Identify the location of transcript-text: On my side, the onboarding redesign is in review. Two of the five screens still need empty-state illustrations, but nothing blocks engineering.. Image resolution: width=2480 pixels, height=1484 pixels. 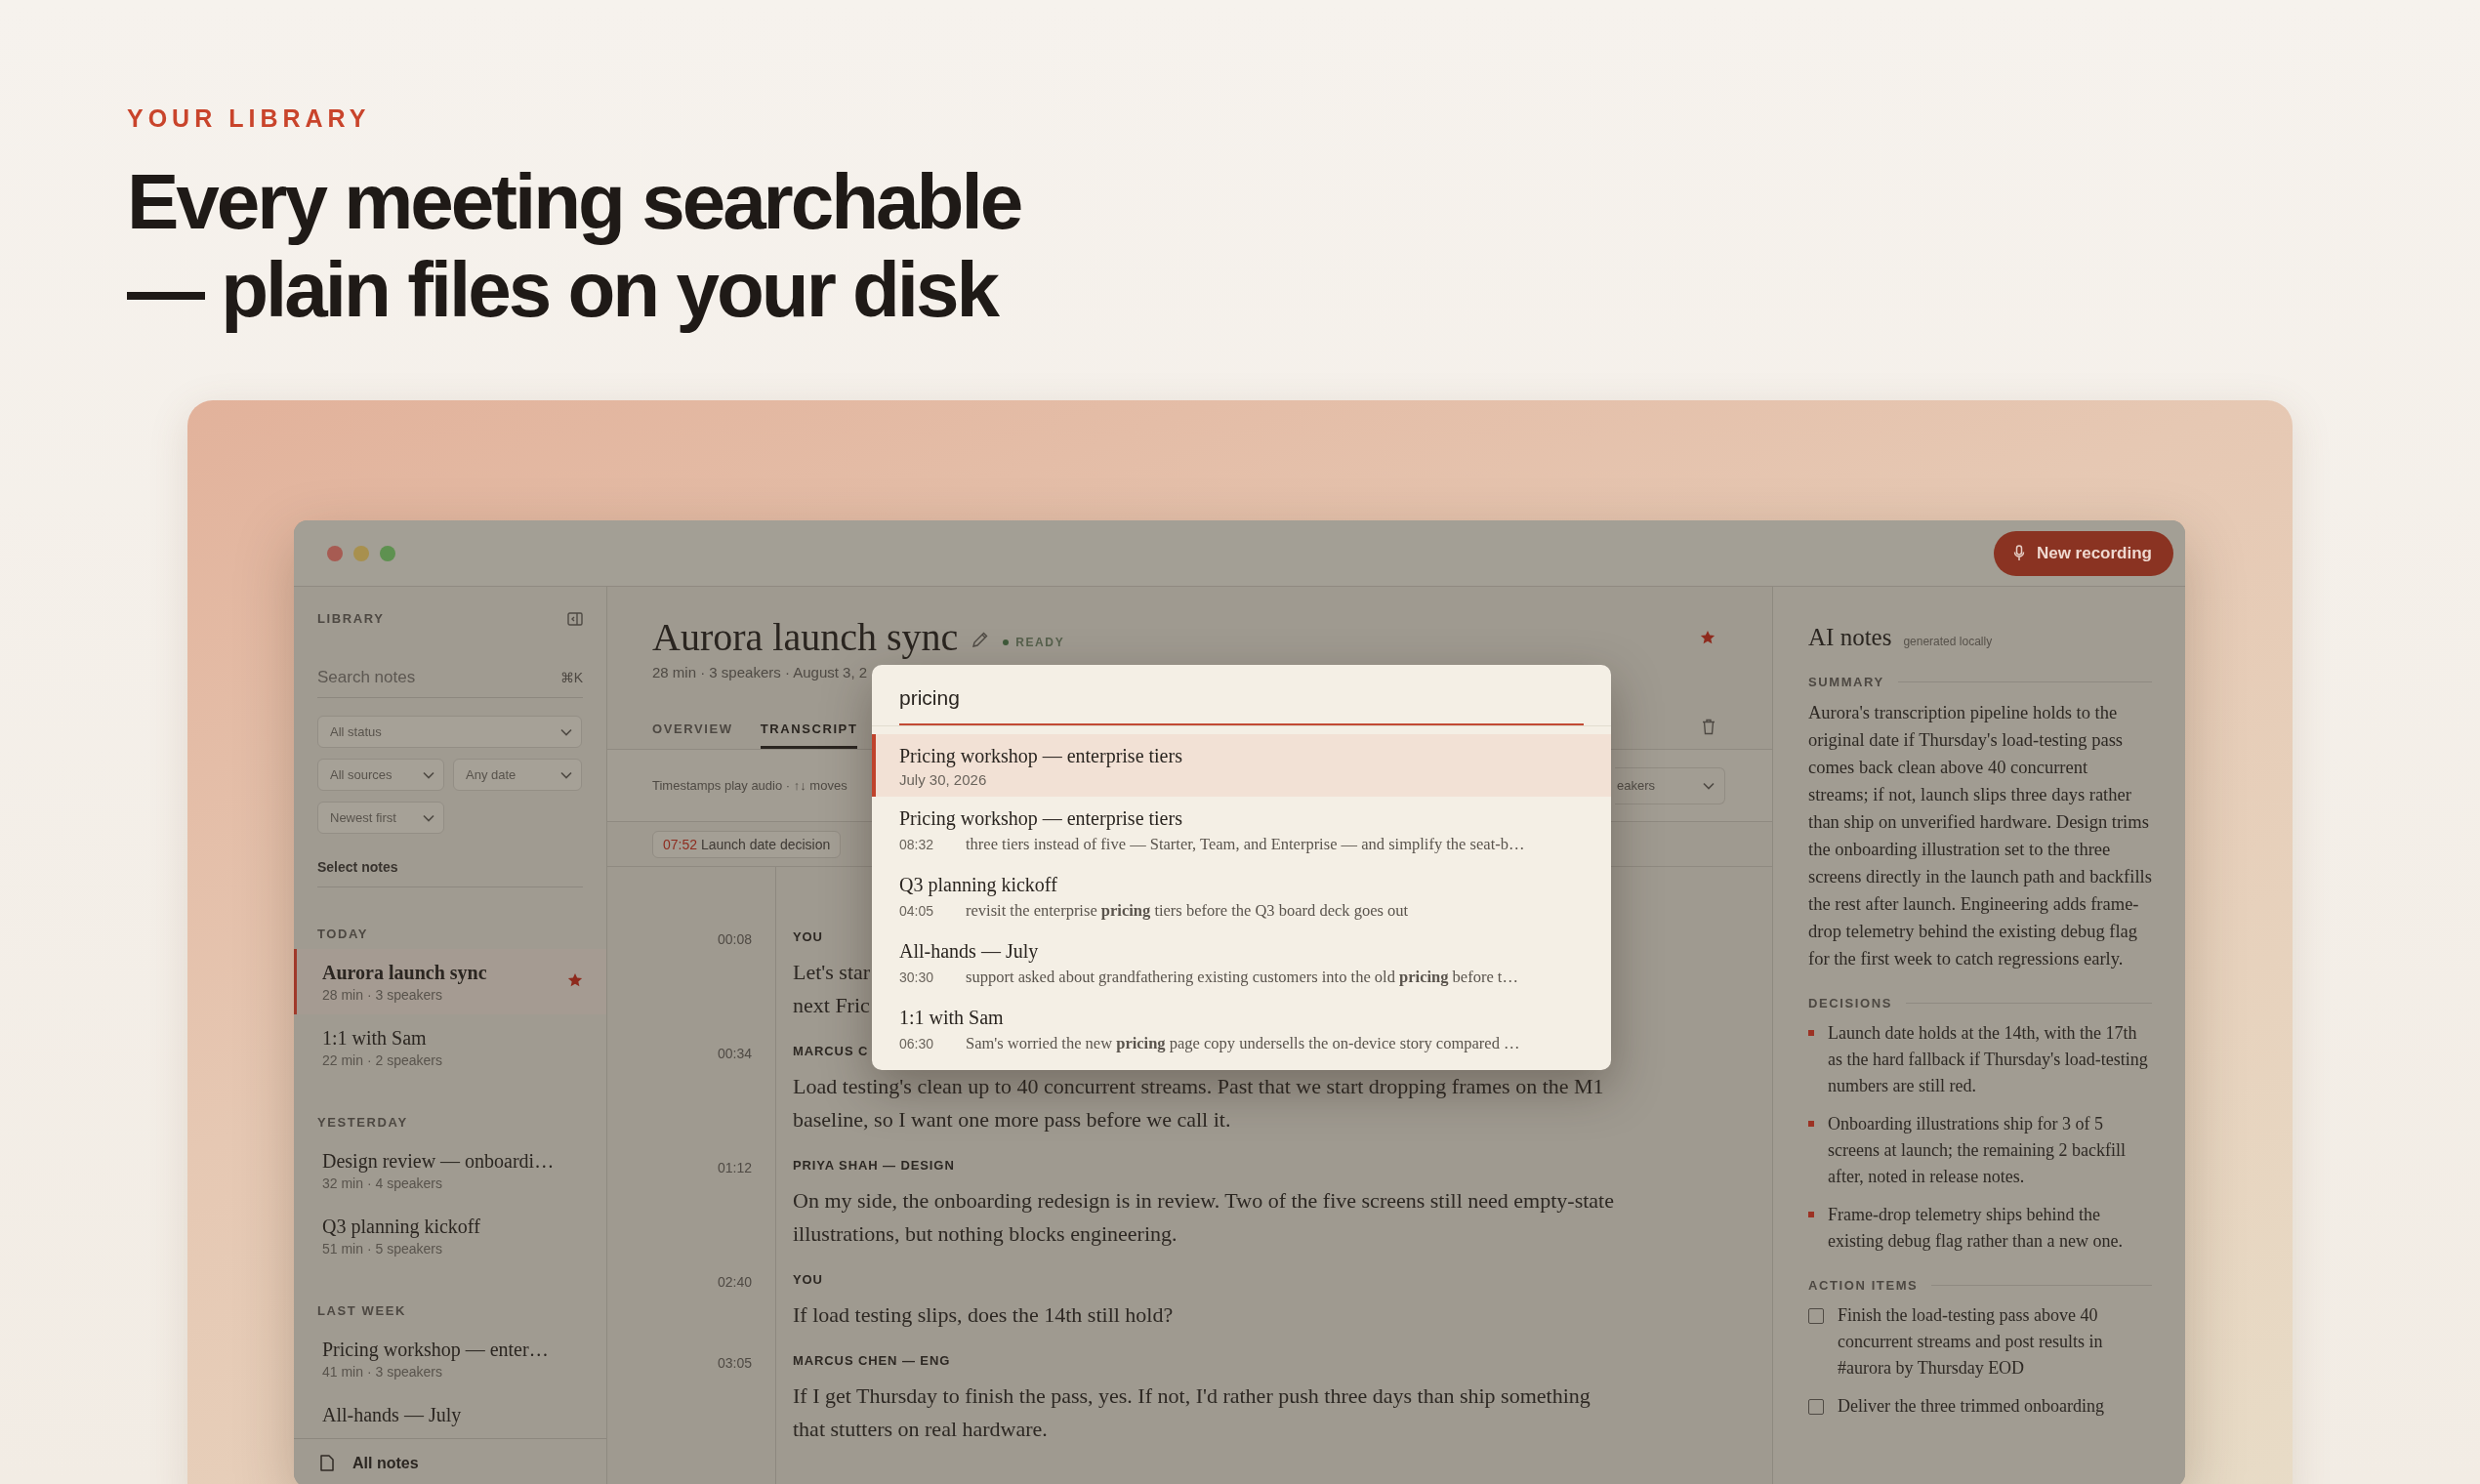
(1203, 1217).